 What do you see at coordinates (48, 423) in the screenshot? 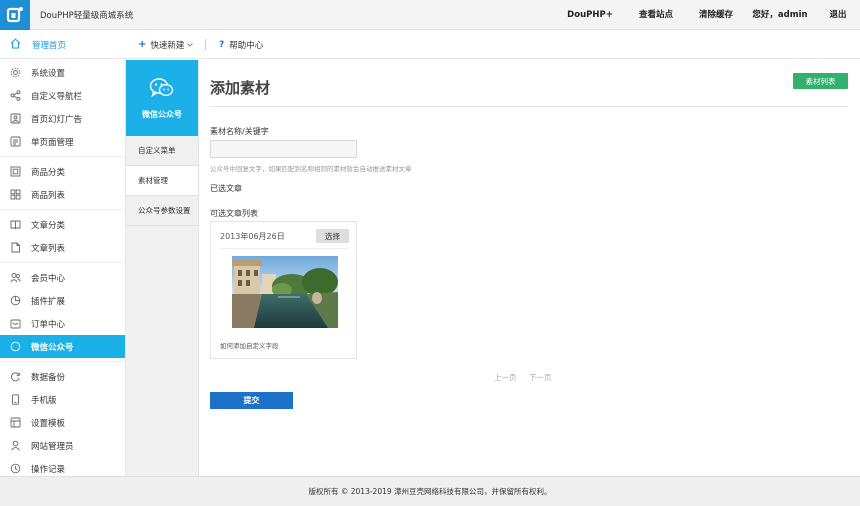
I see `sidebar-item-label: 设置模板` at bounding box center [48, 423].